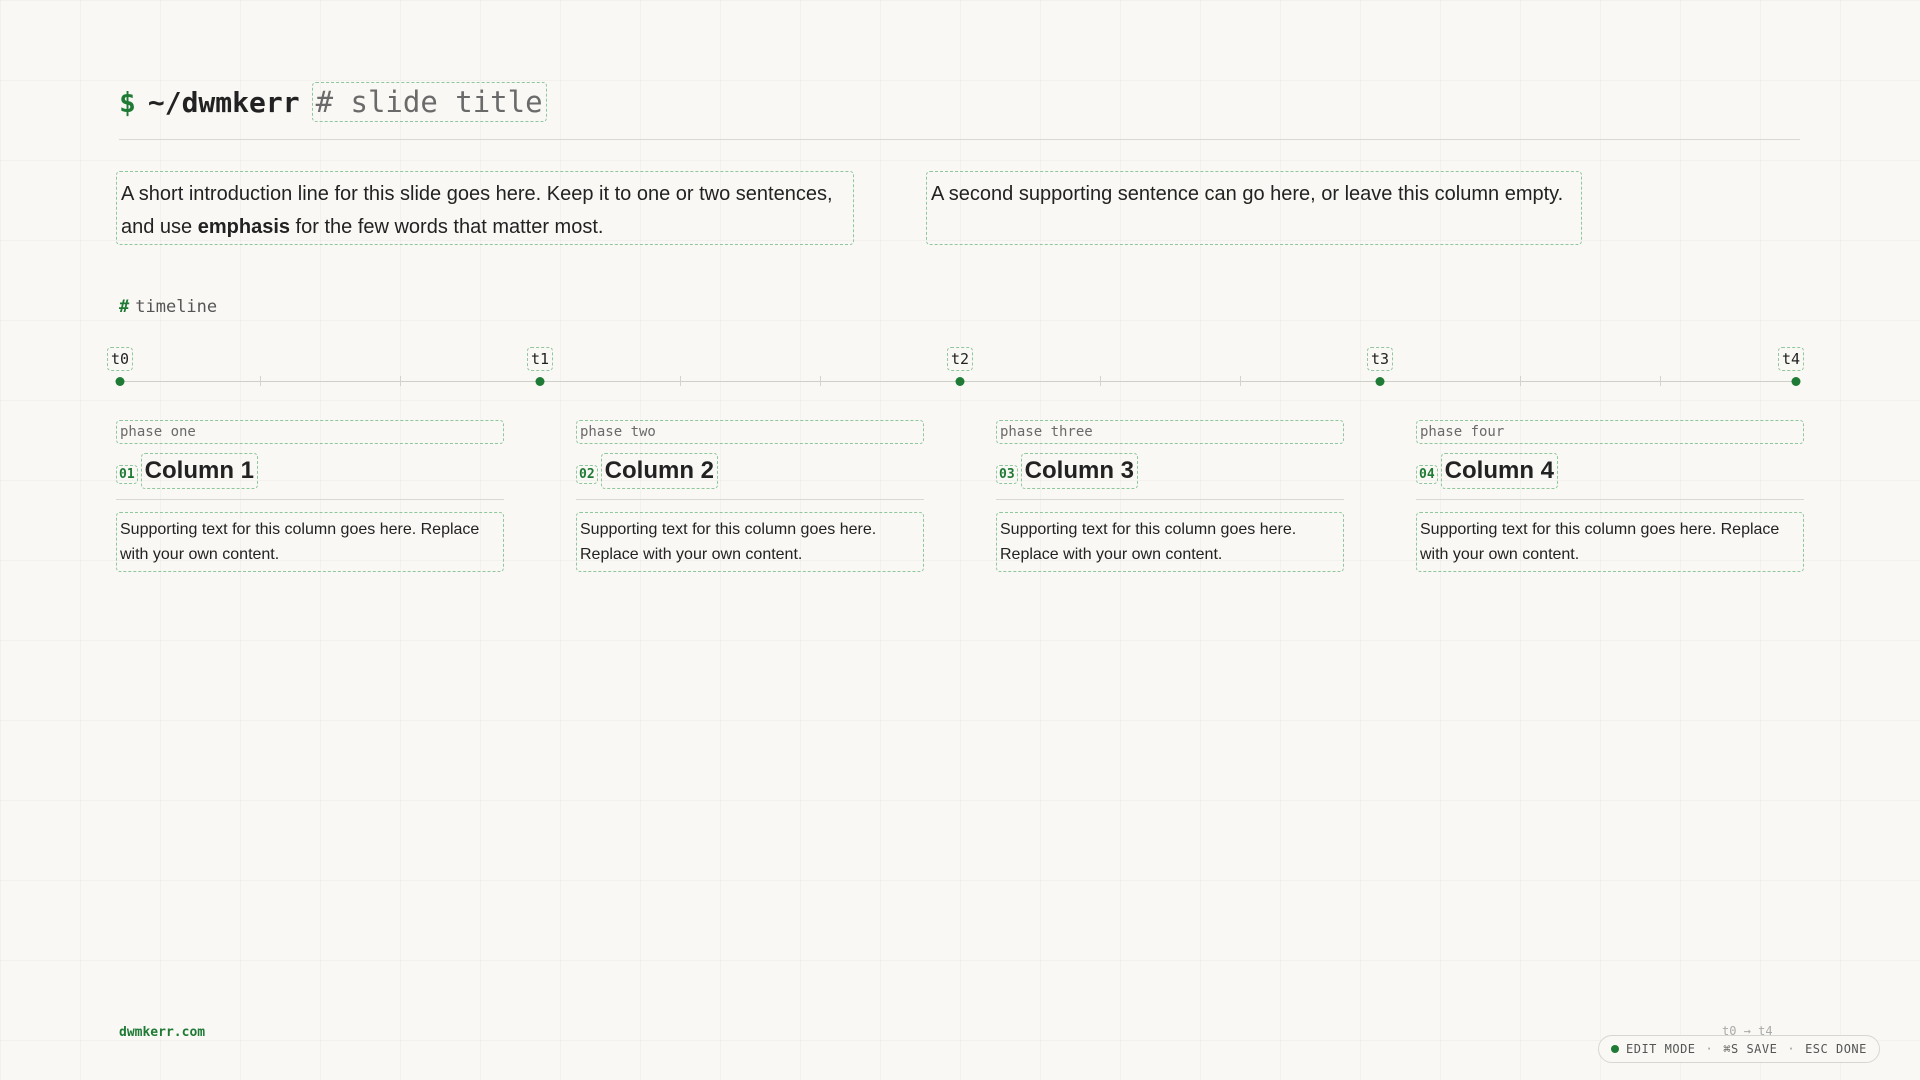 This screenshot has width=1920, height=1080. What do you see at coordinates (1170, 470) in the screenshot?
I see `column-header: 03 Column 3` at bounding box center [1170, 470].